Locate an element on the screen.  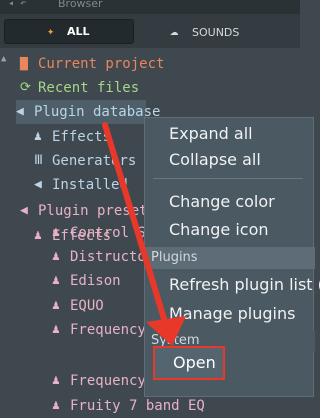
tab-all: ✦ ALL is located at coordinates (69, 31).